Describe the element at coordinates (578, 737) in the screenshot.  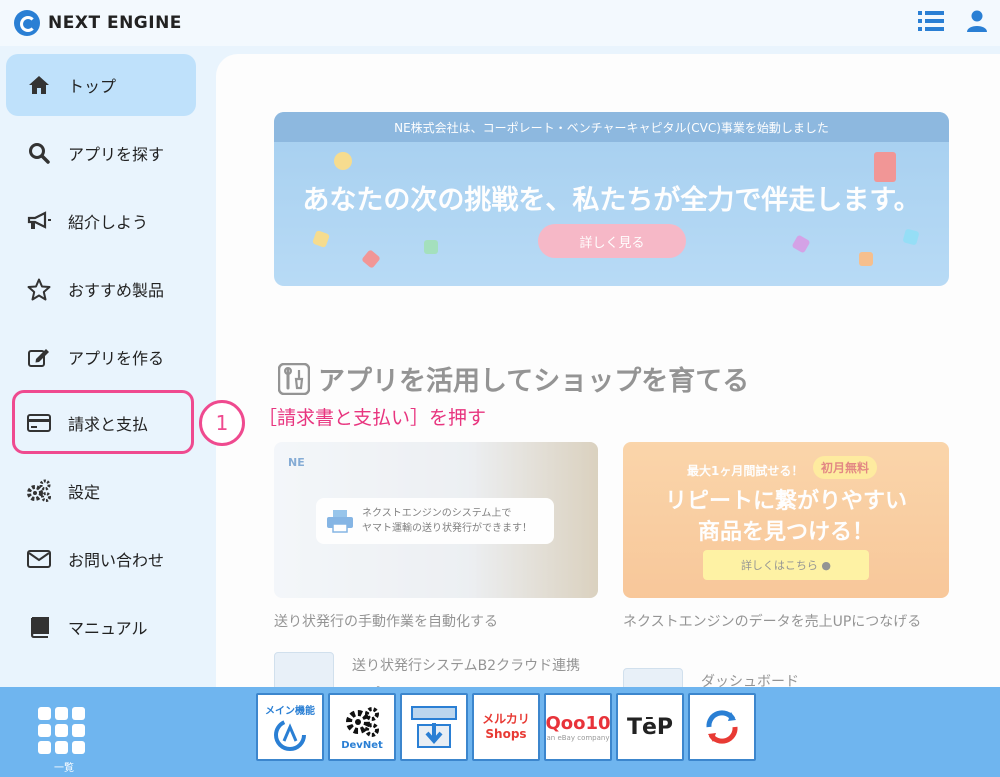
I see `qoo10-sublabel: an eBay company` at that location.